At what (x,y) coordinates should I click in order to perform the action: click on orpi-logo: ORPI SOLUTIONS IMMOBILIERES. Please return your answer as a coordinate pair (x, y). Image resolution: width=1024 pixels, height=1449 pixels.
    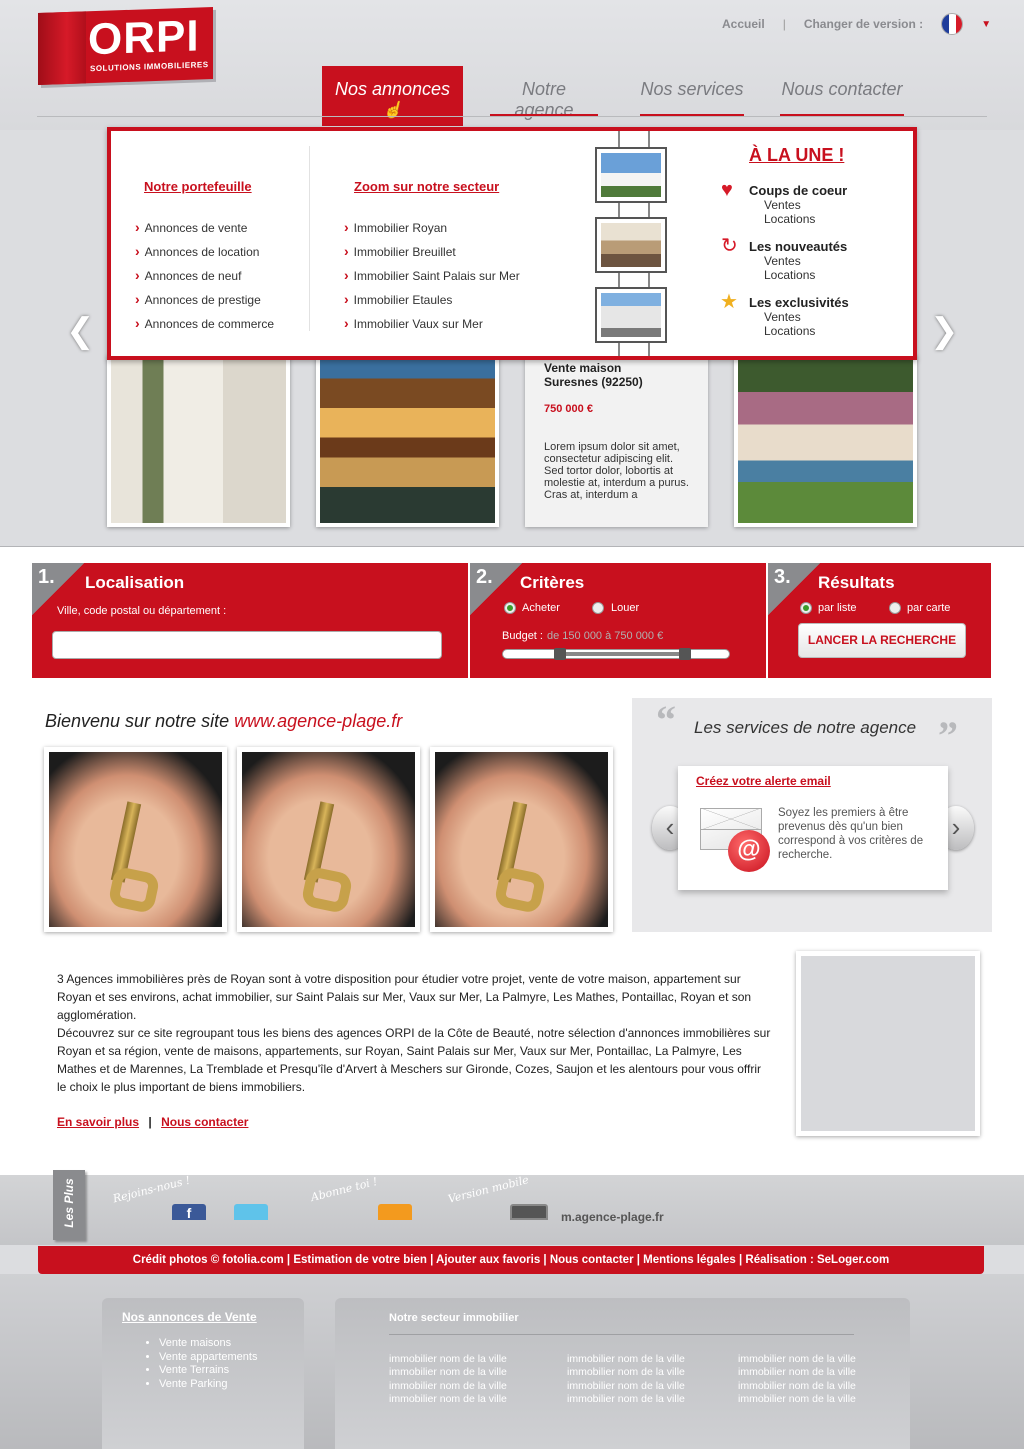
    Looking at the image, I should click on (125, 46).